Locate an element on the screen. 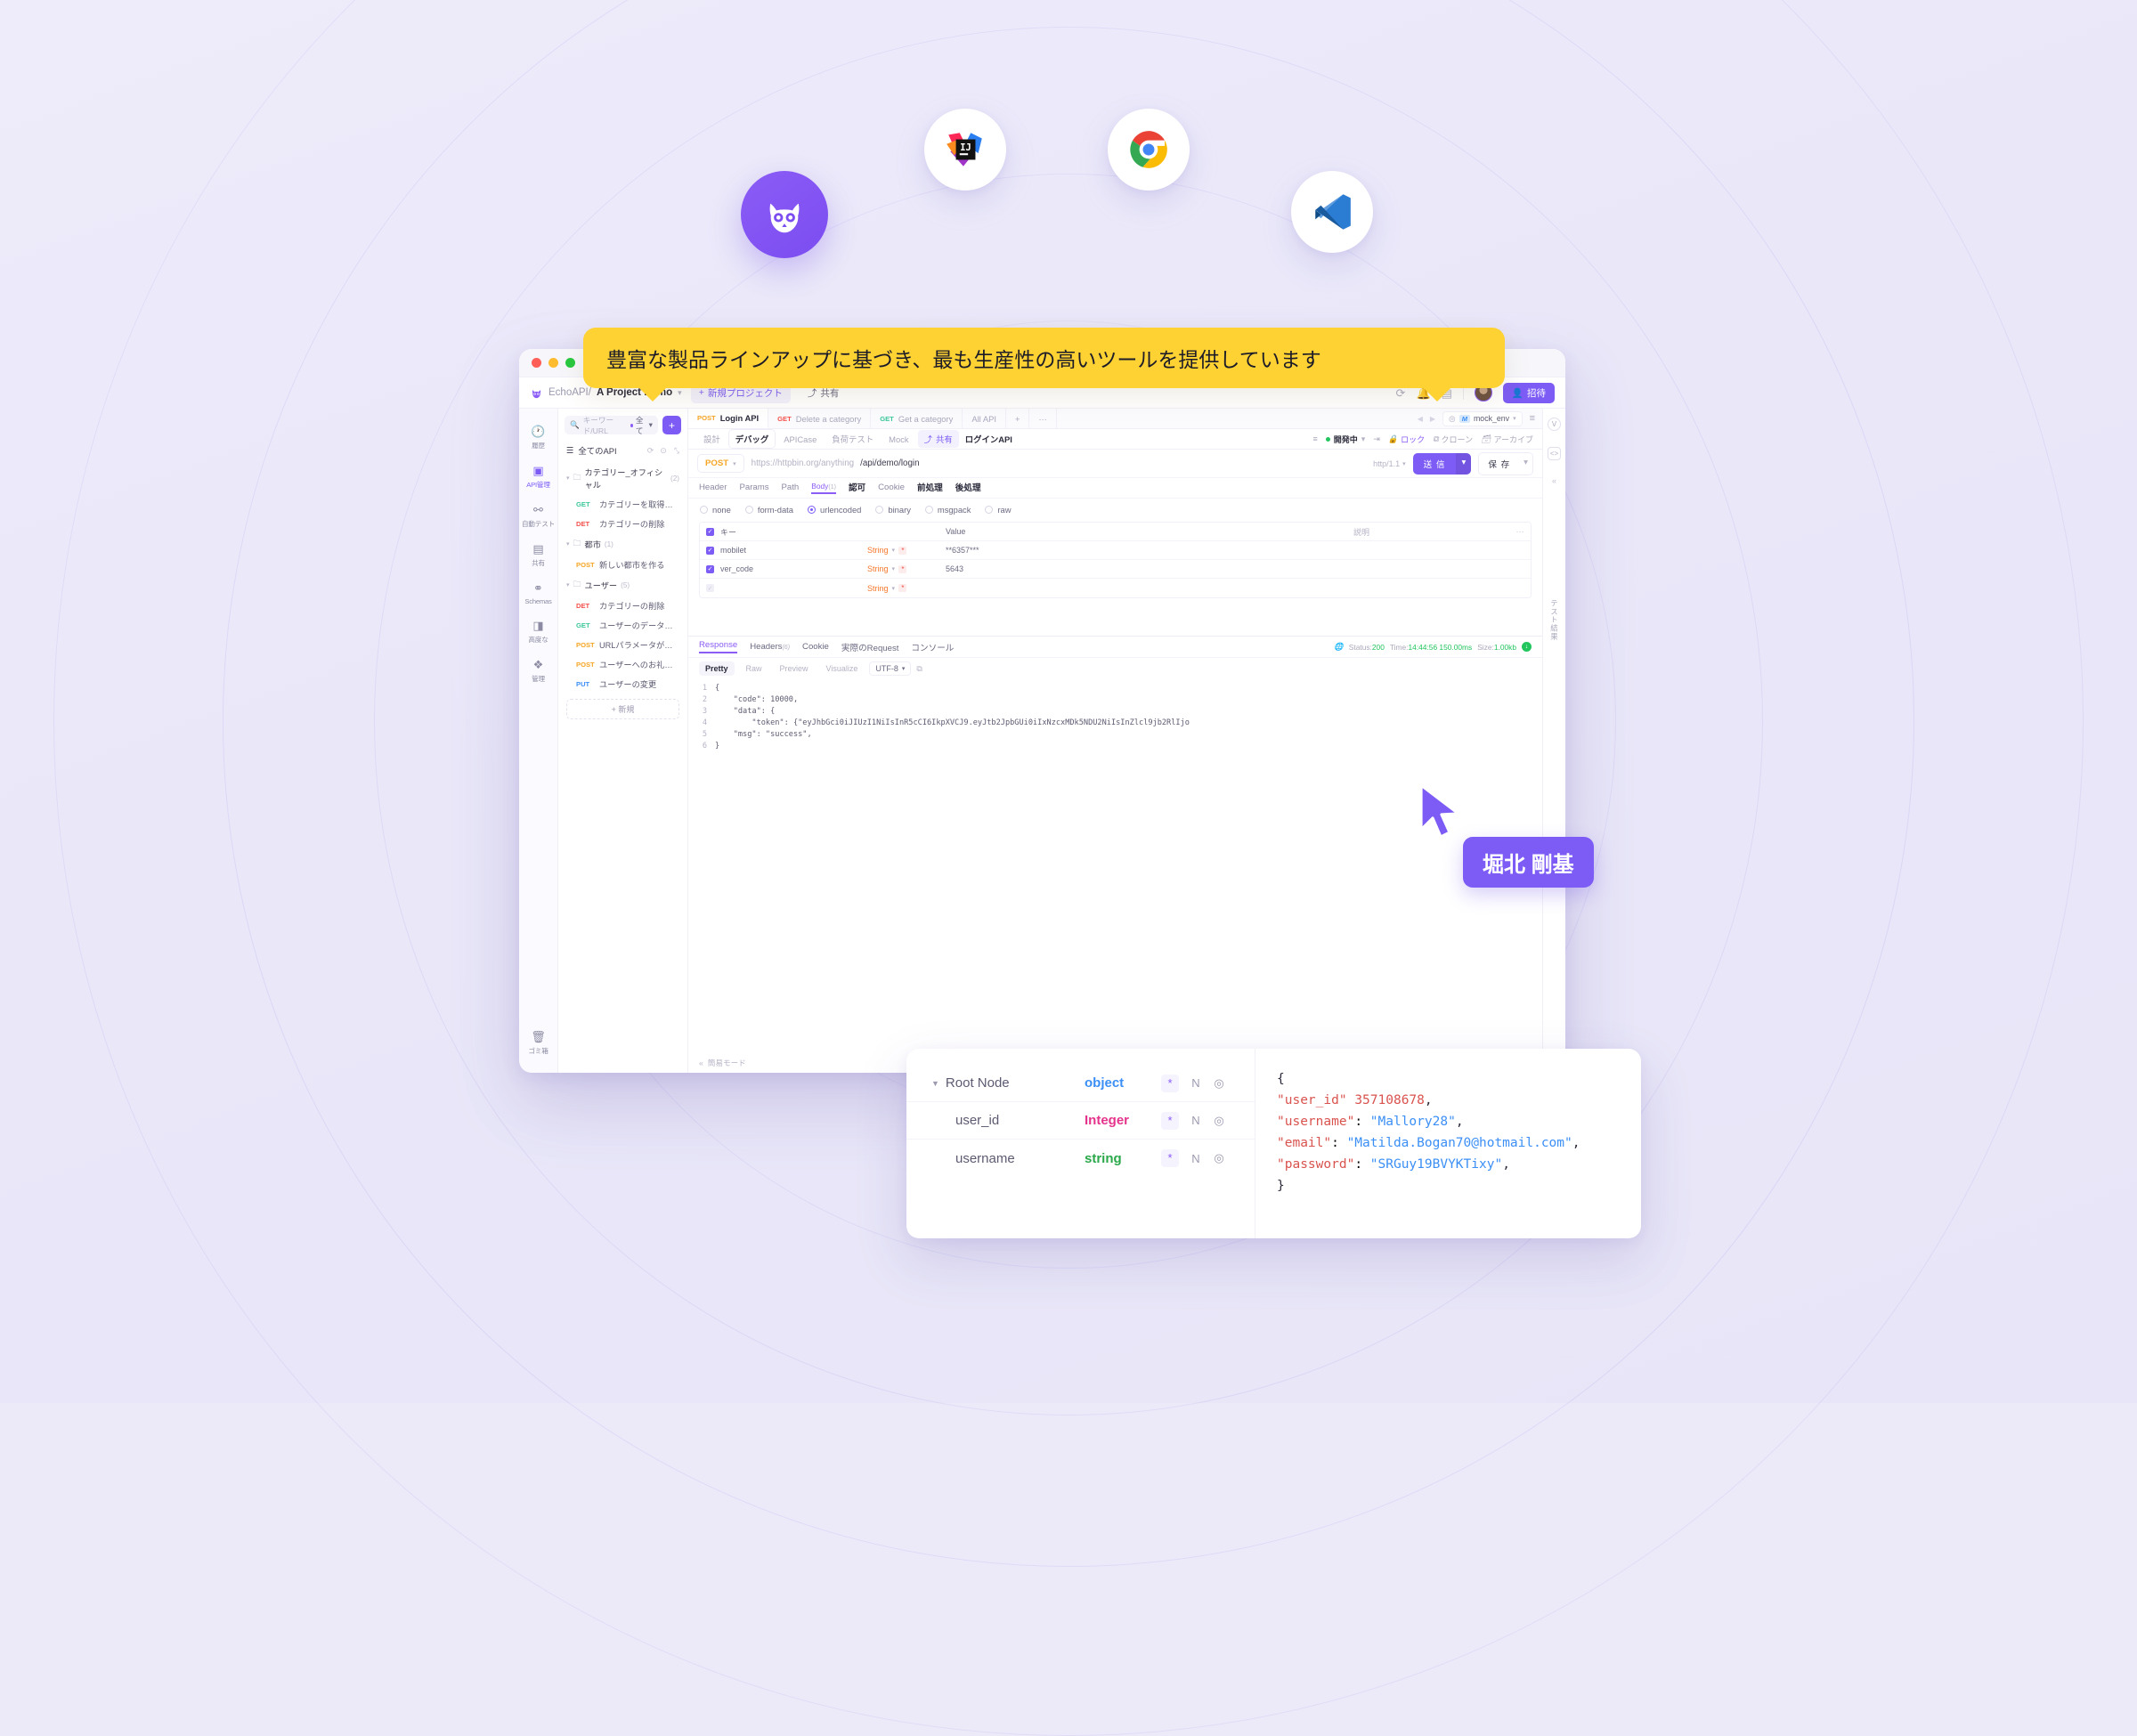  version-icon: Ⅴ is located at coordinates (1554, 424).